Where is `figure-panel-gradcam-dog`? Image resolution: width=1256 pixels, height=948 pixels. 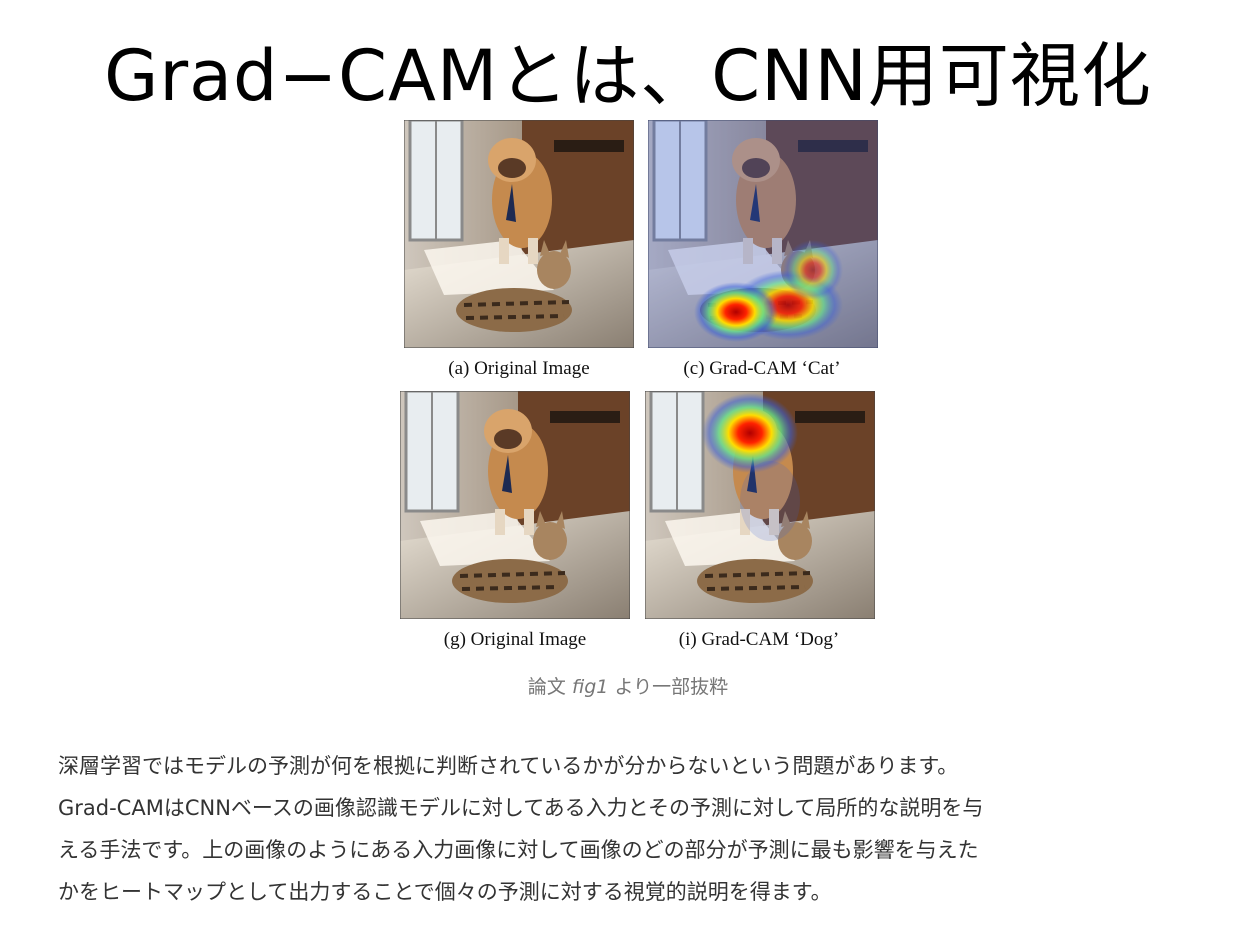 figure-panel-gradcam-dog is located at coordinates (760, 505).